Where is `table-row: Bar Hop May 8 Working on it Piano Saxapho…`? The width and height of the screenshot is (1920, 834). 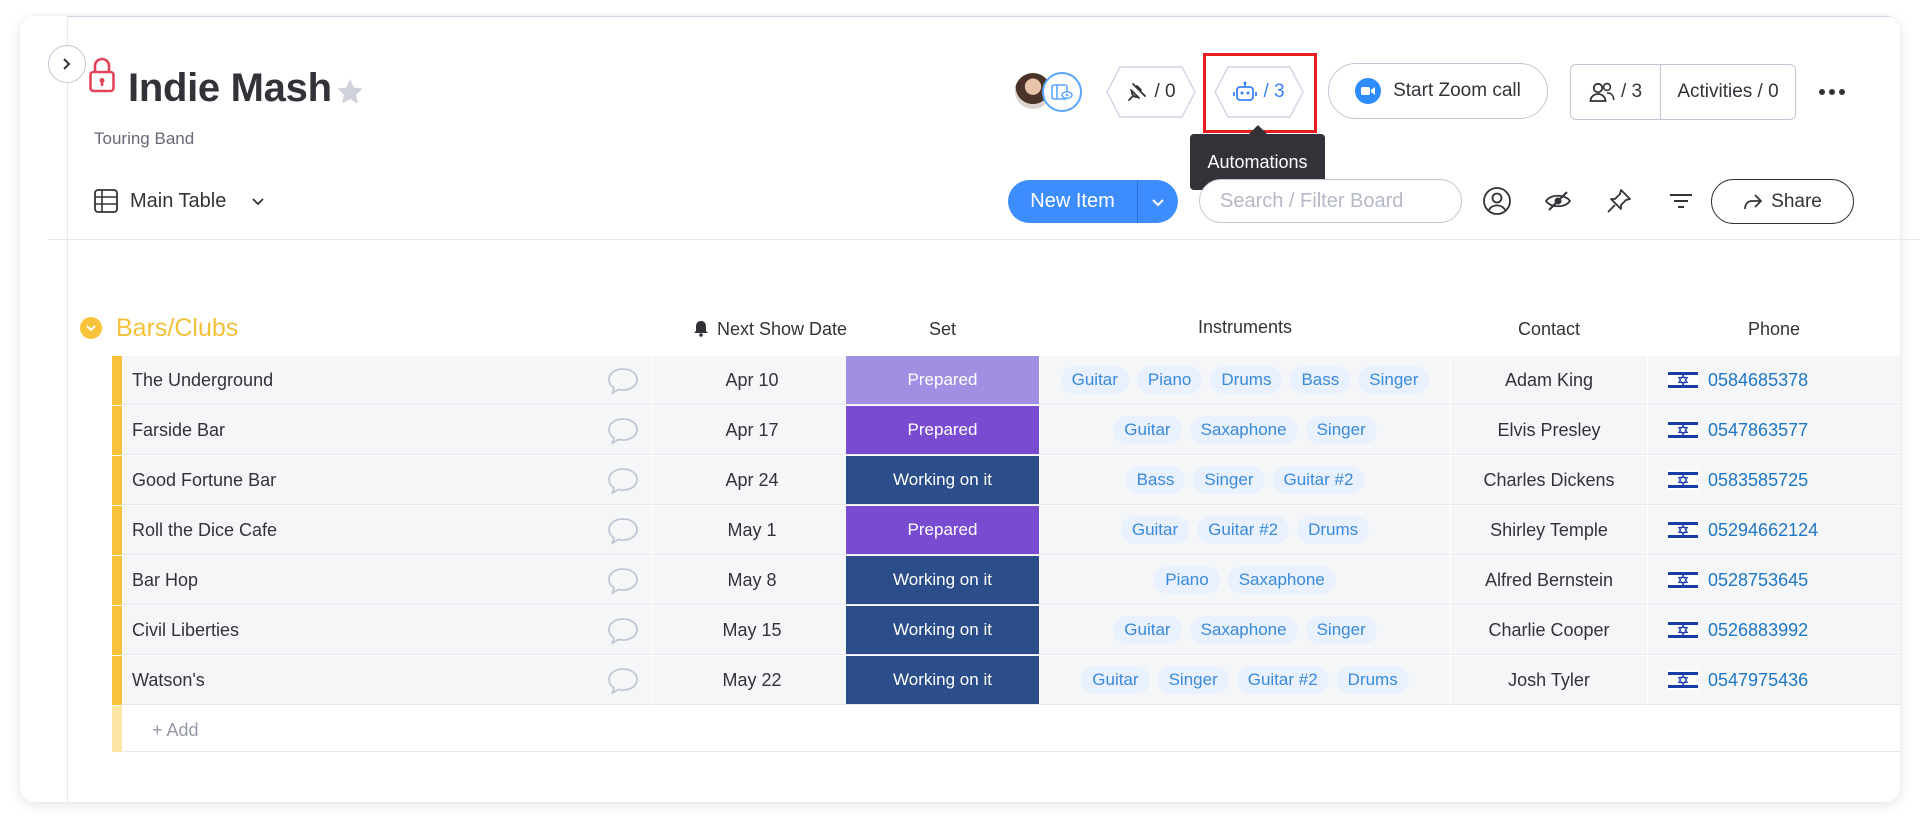
table-row: Bar Hop May 8 Working on it Piano Saxapho… is located at coordinates (1006, 581).